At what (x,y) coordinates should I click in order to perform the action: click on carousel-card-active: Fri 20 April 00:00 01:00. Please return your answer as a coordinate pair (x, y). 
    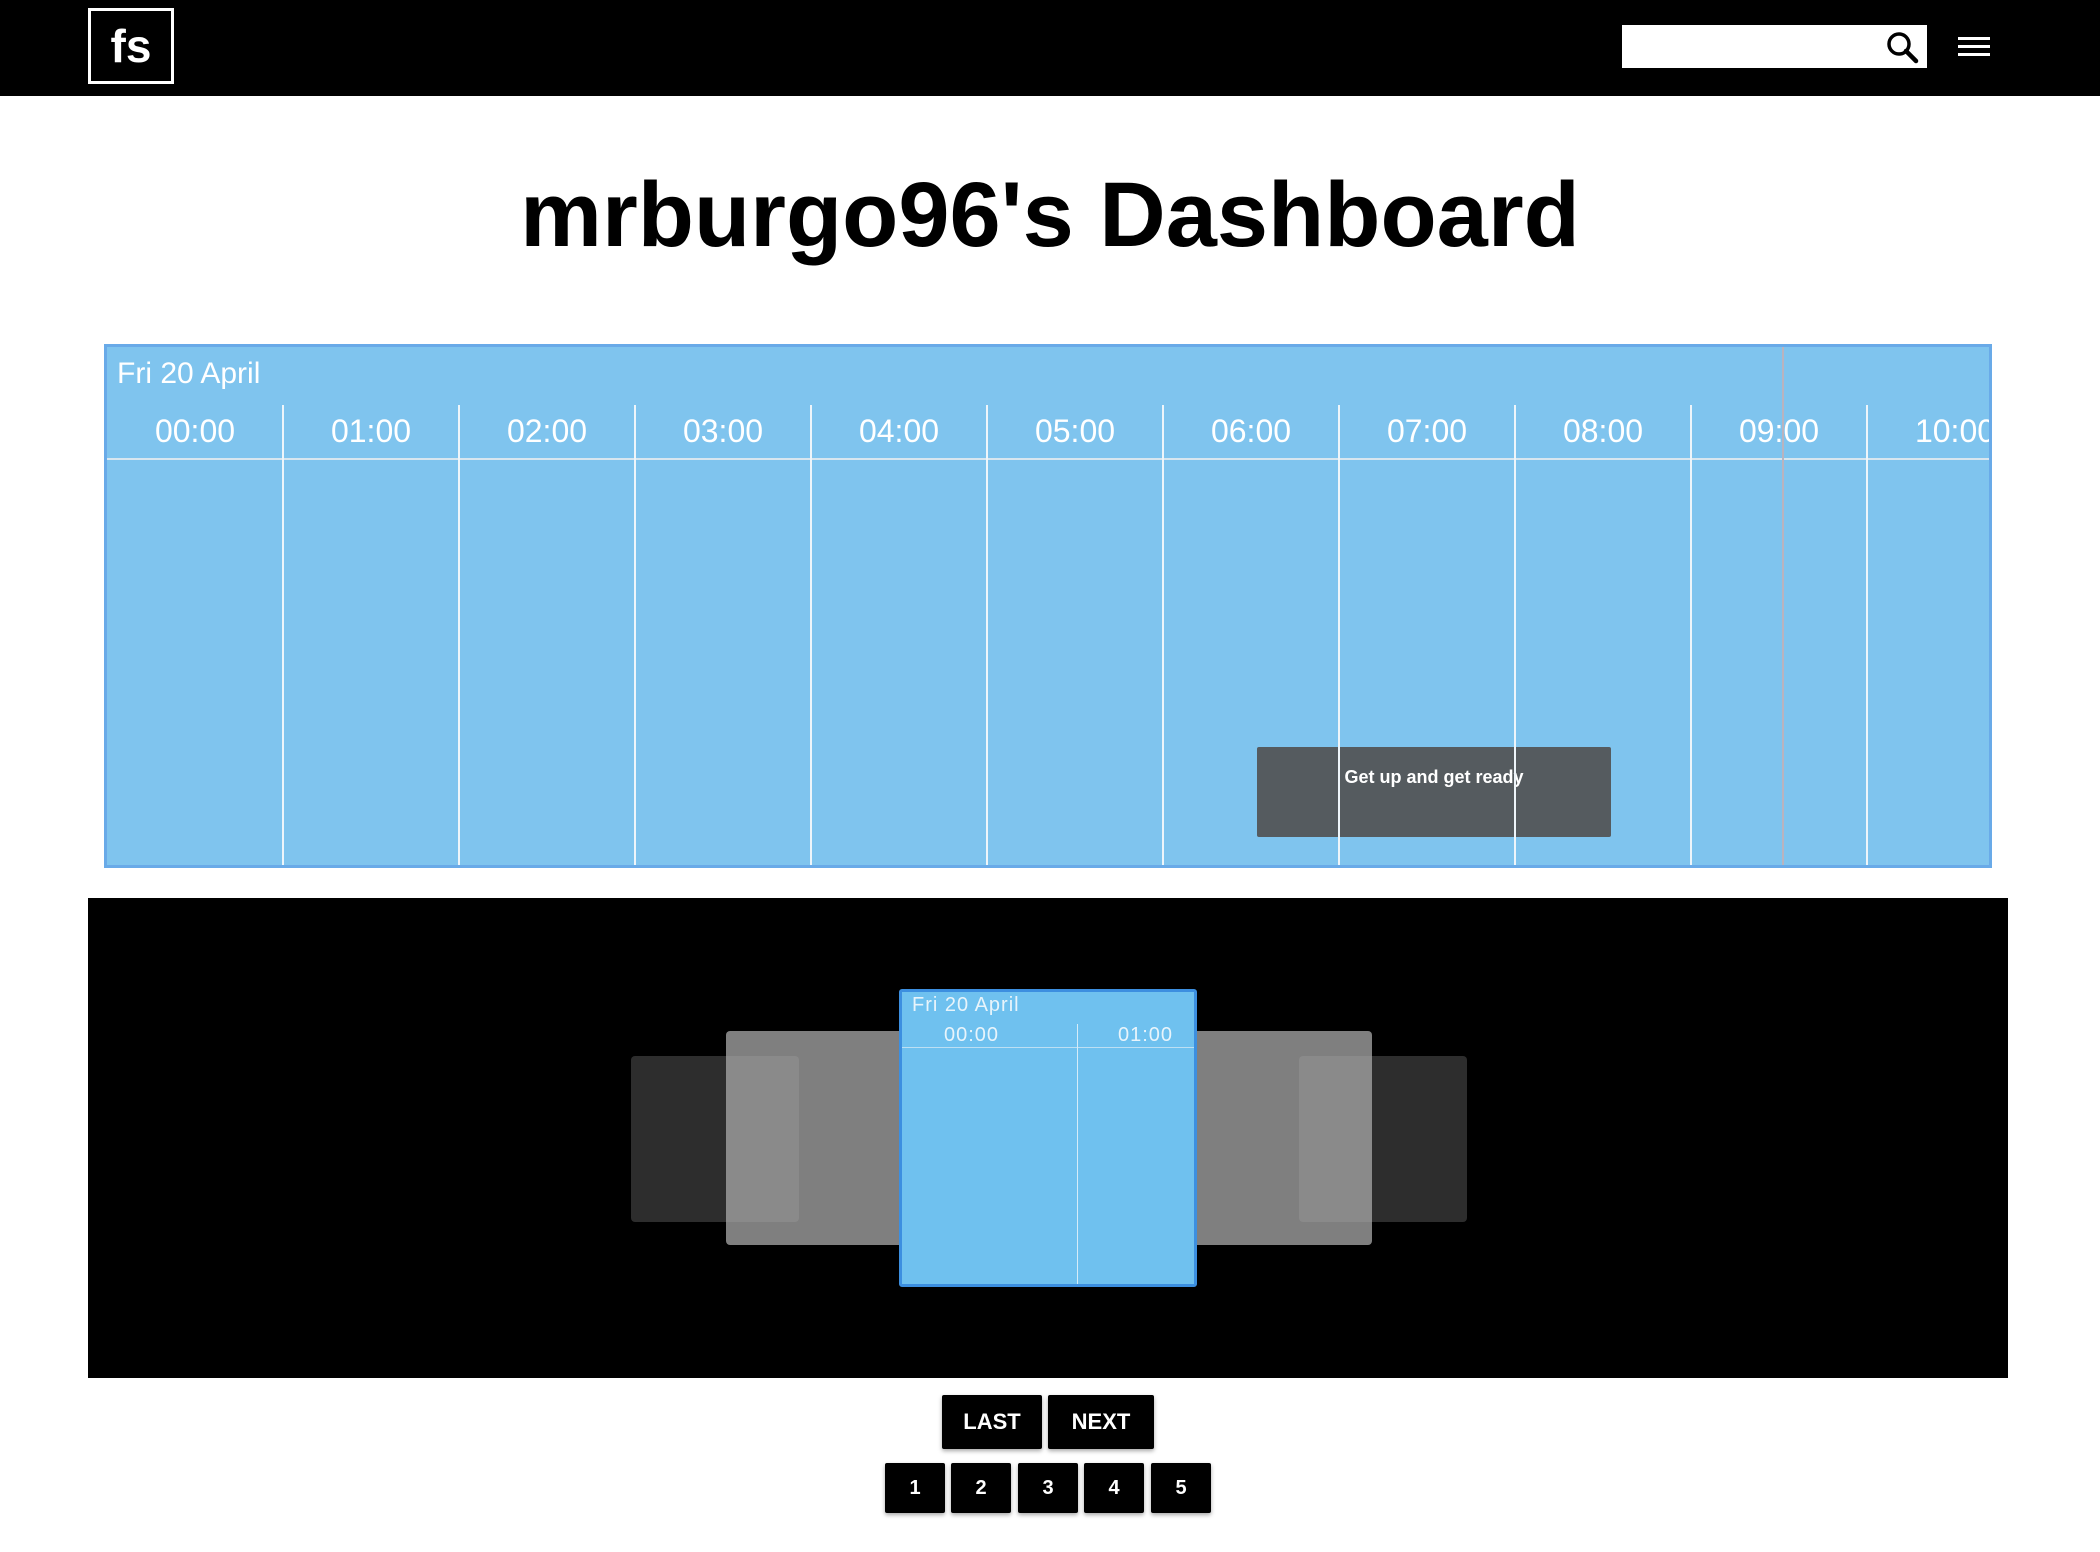
    Looking at the image, I should click on (1048, 1138).